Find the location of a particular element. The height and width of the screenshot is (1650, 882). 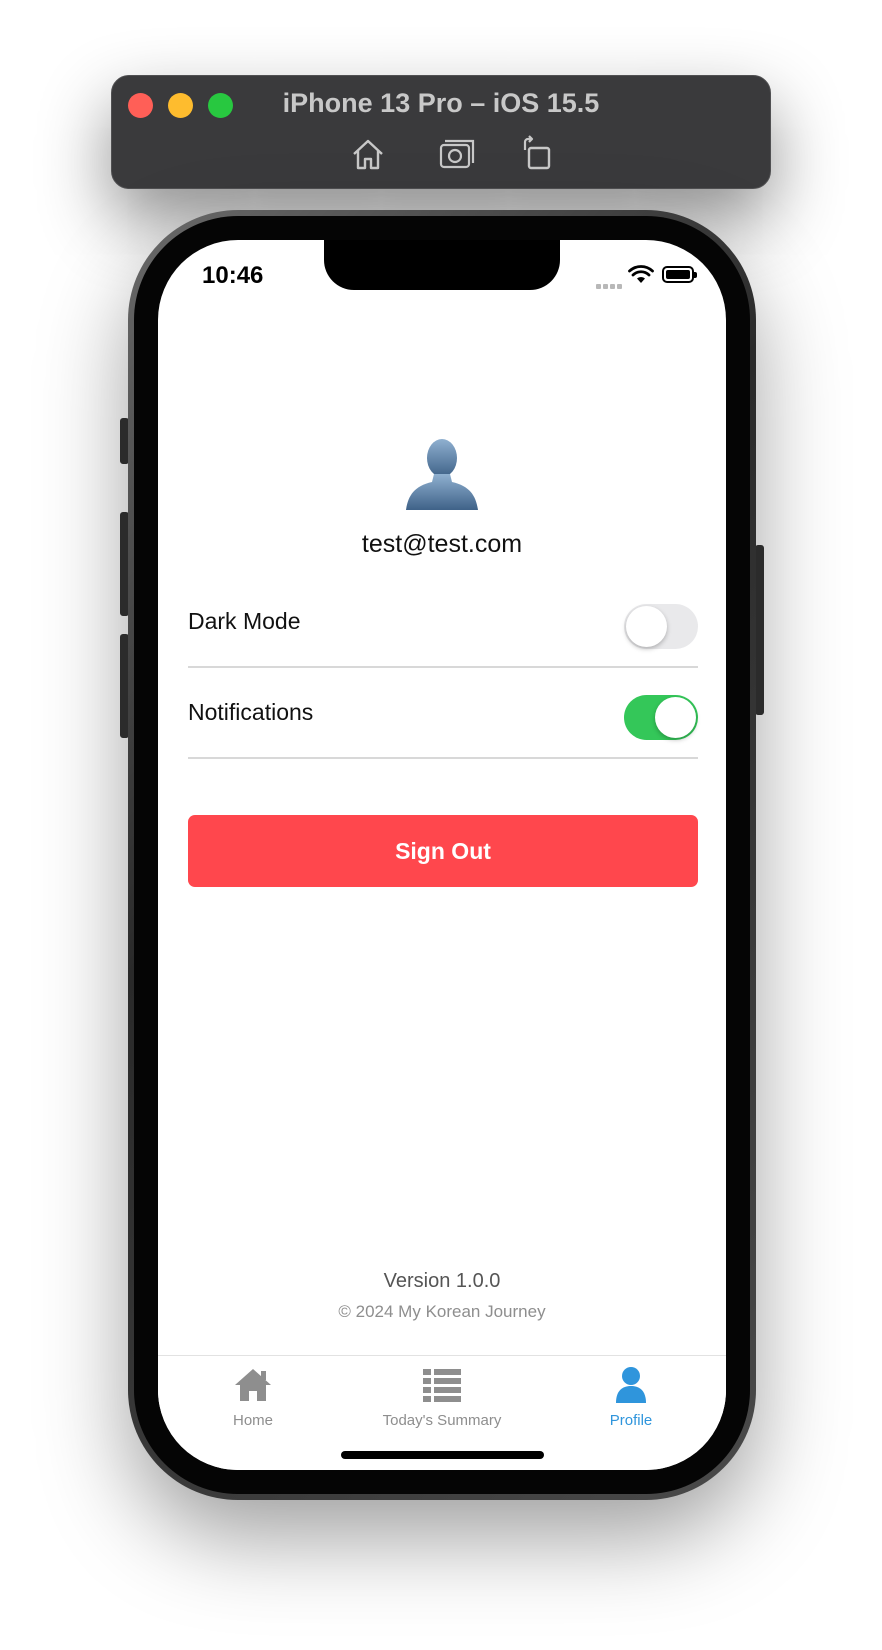

power-button is located at coordinates (759, 630).